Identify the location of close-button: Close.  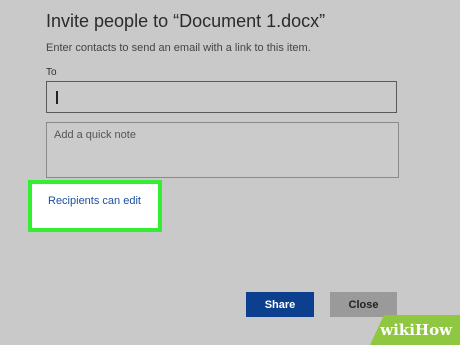
(363, 304).